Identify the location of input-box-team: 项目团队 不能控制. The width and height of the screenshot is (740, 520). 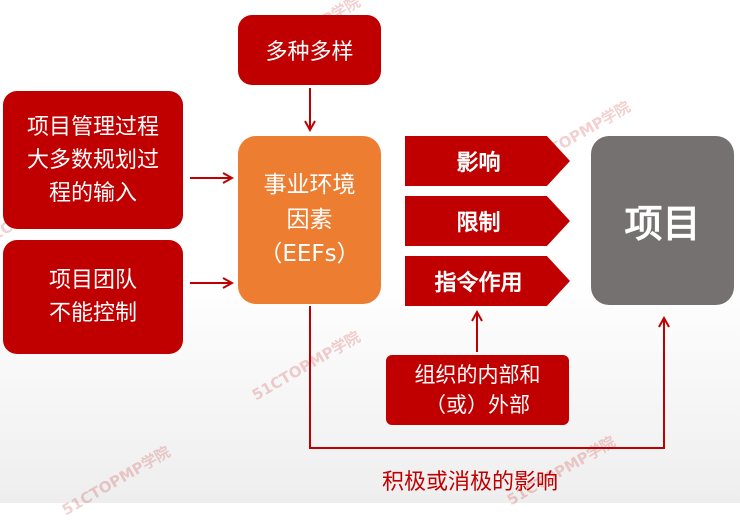
(93, 297).